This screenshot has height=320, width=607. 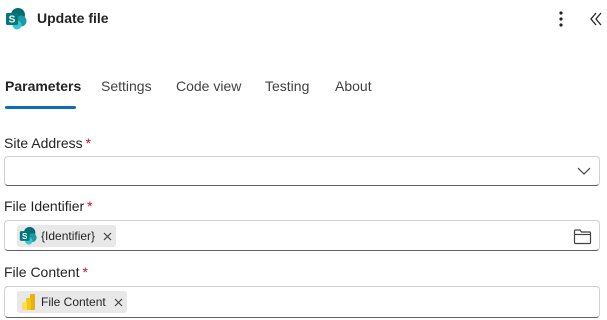 I want to click on tab-about: About, so click(x=353, y=86).